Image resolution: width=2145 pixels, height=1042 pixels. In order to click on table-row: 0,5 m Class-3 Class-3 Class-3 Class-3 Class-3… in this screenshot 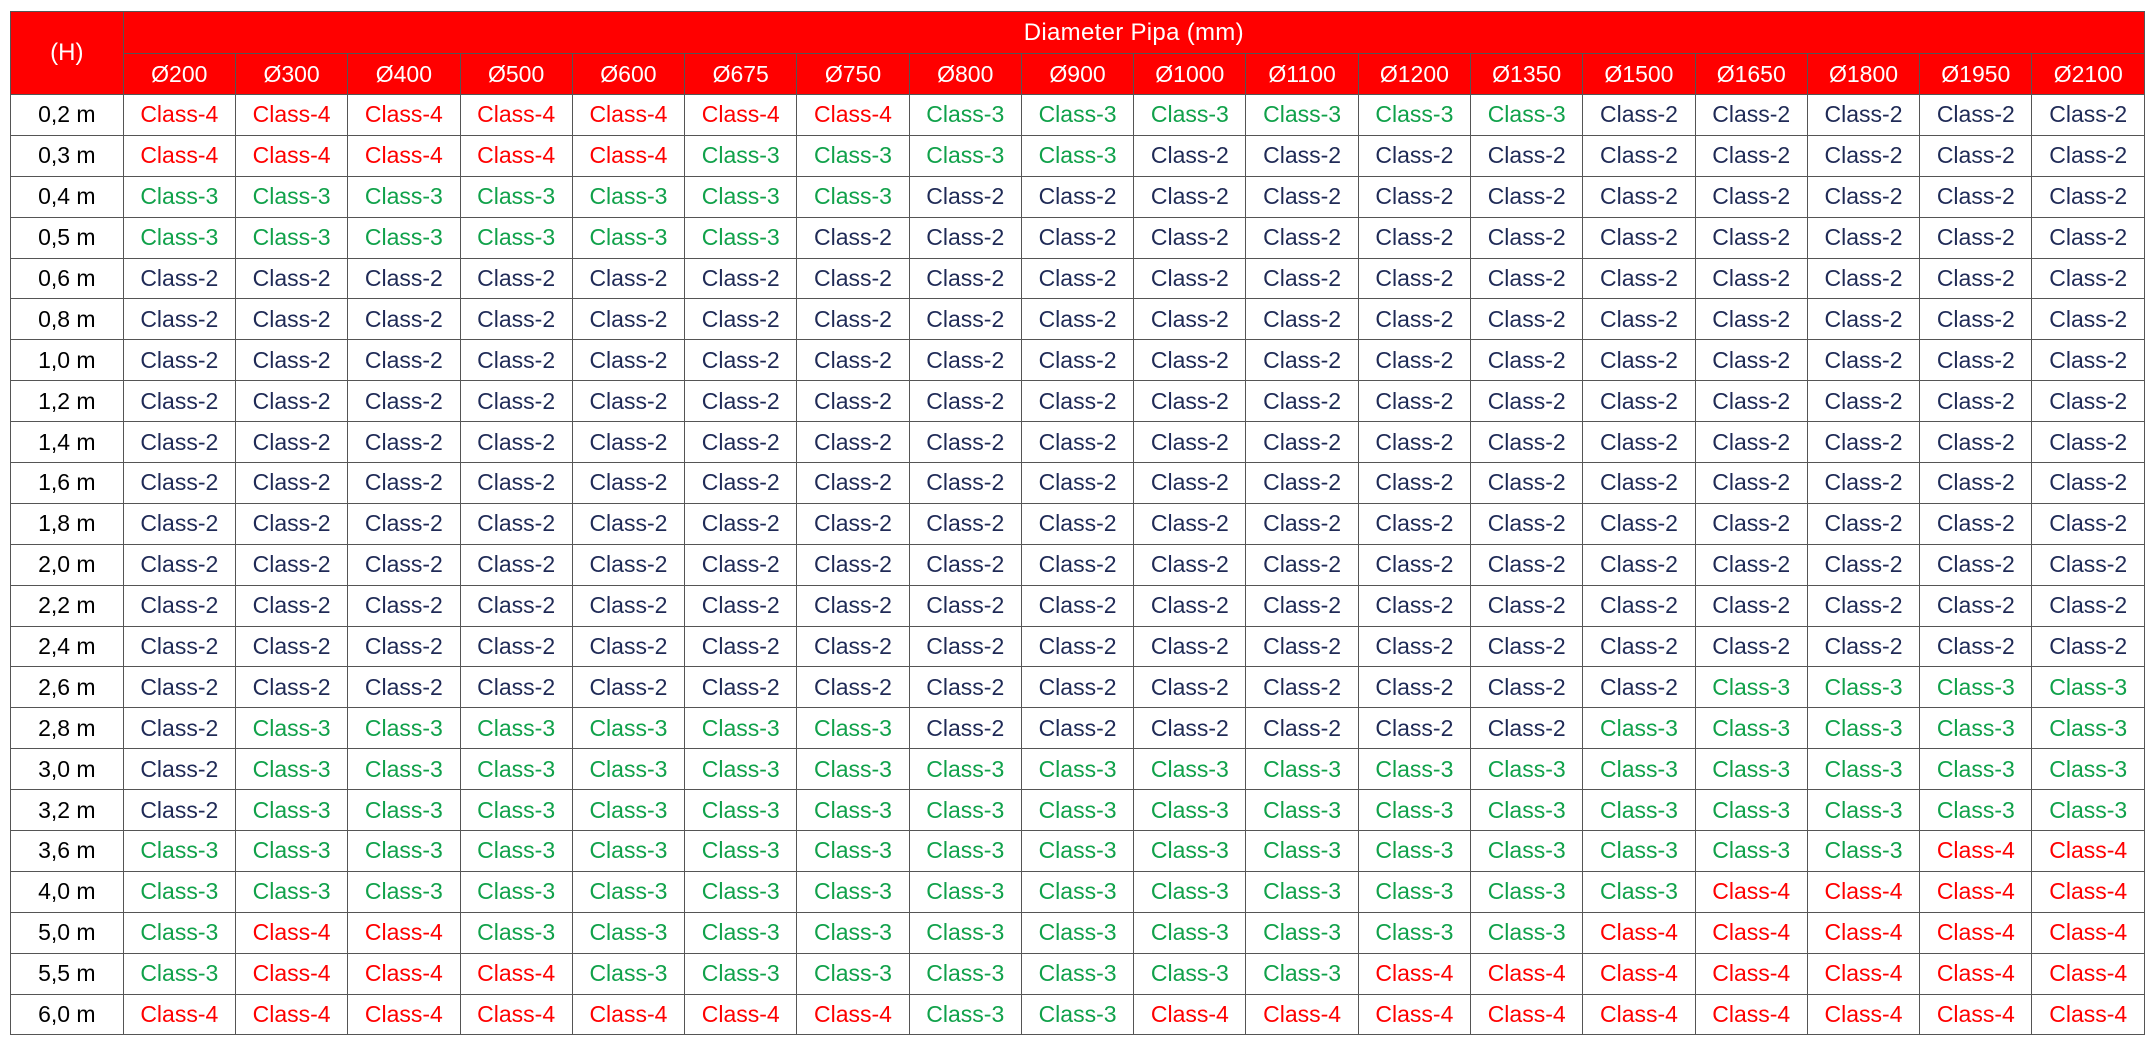, I will do `click(1077, 237)`.